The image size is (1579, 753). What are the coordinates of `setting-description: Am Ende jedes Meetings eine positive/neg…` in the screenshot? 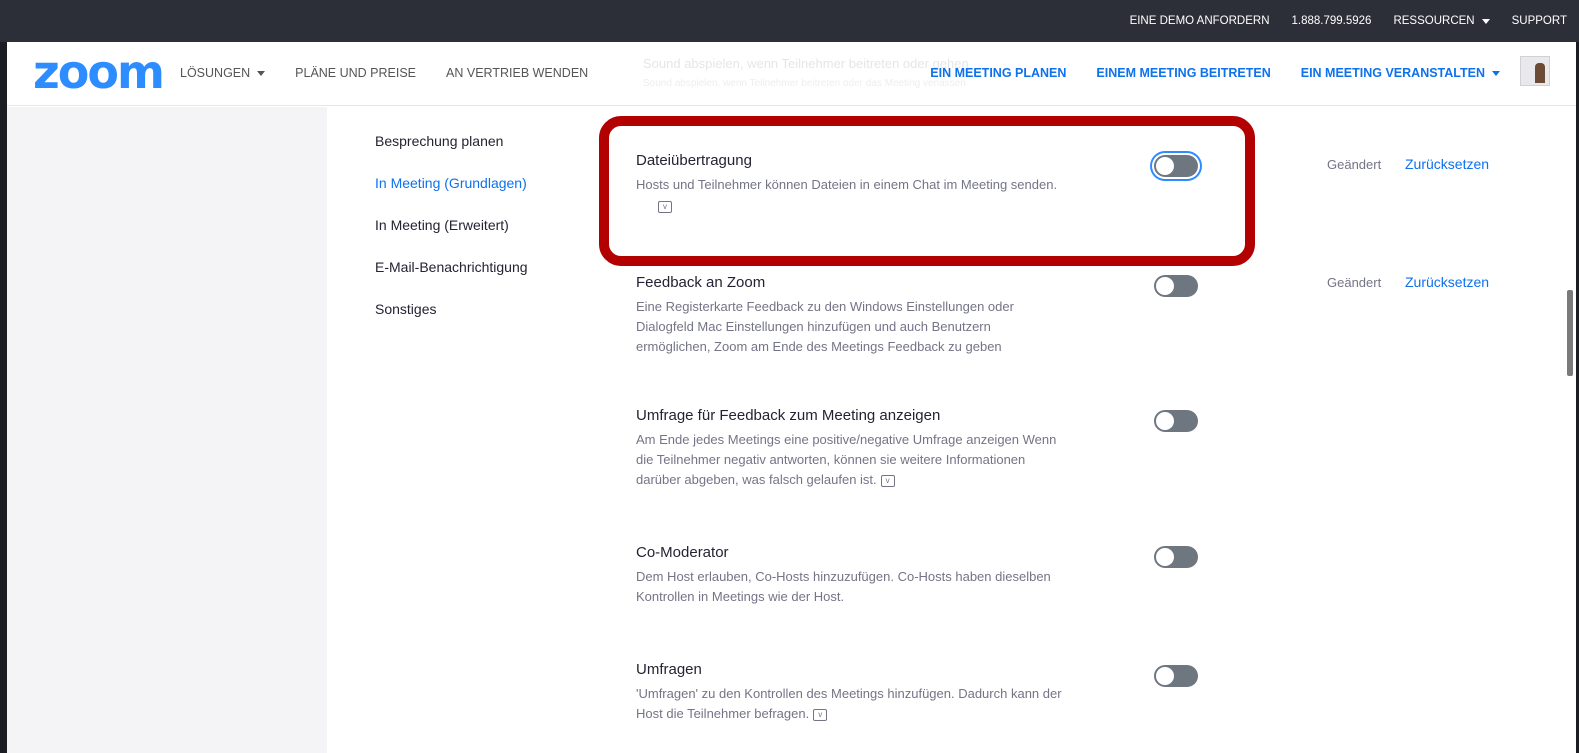 It's located at (896, 460).